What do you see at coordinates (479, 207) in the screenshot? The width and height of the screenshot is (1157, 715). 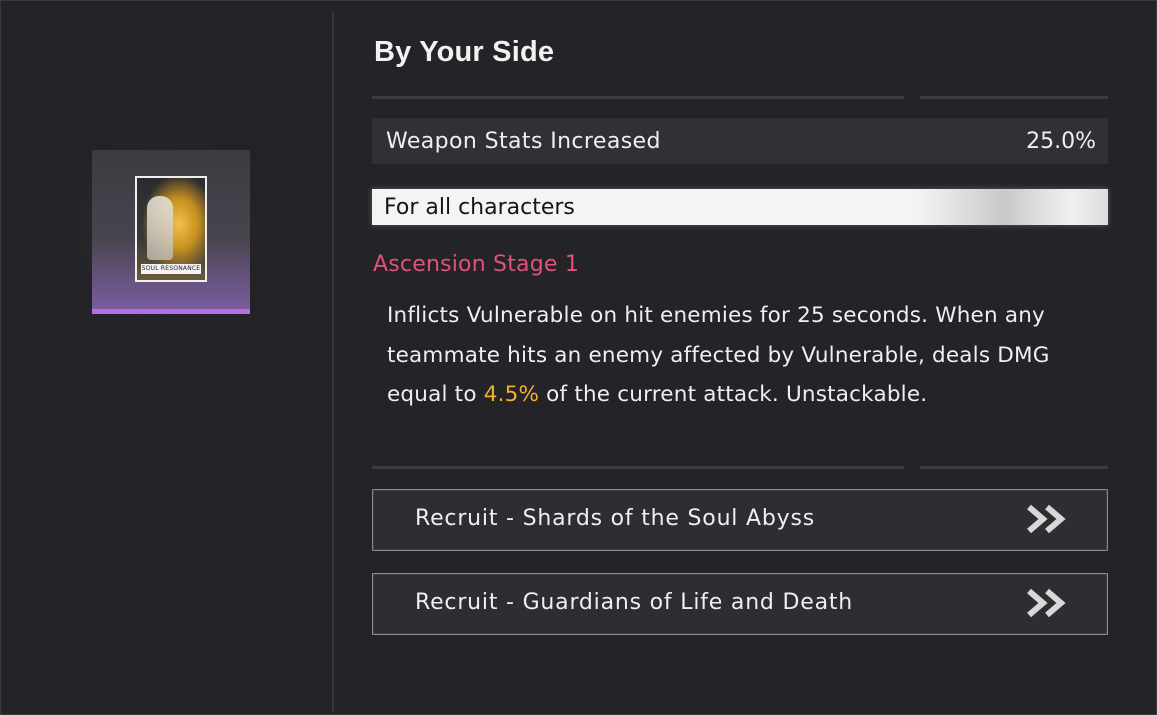 I see `scope-text: For all characters` at bounding box center [479, 207].